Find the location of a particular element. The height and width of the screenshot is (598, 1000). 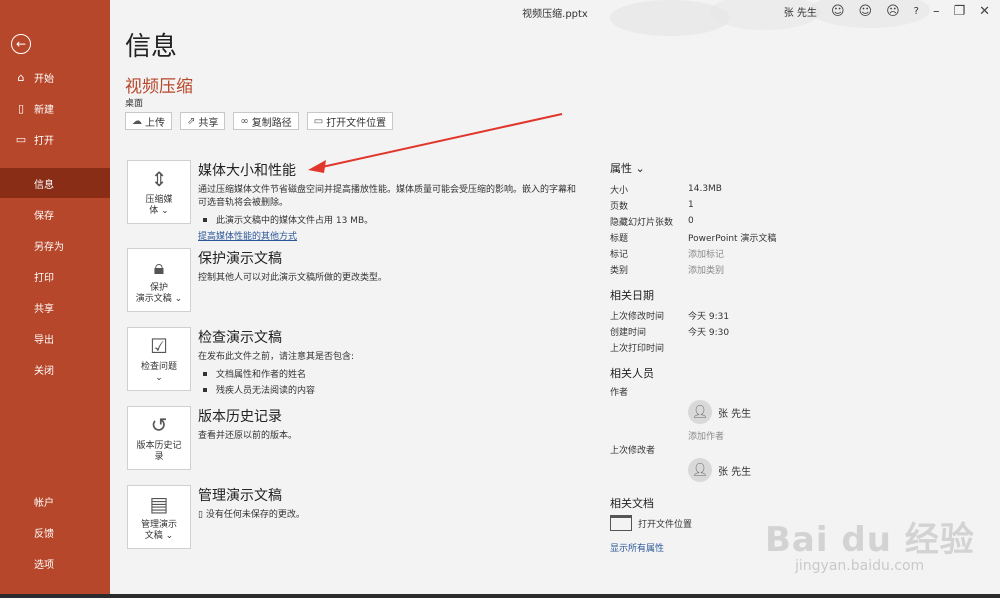

sidebar-item-options: 选项 is located at coordinates (55, 563).